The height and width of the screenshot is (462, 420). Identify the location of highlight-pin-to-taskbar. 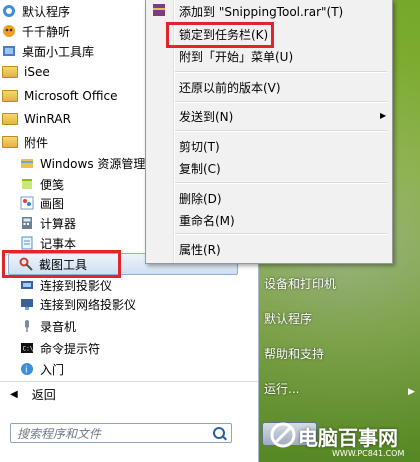
(220, 35).